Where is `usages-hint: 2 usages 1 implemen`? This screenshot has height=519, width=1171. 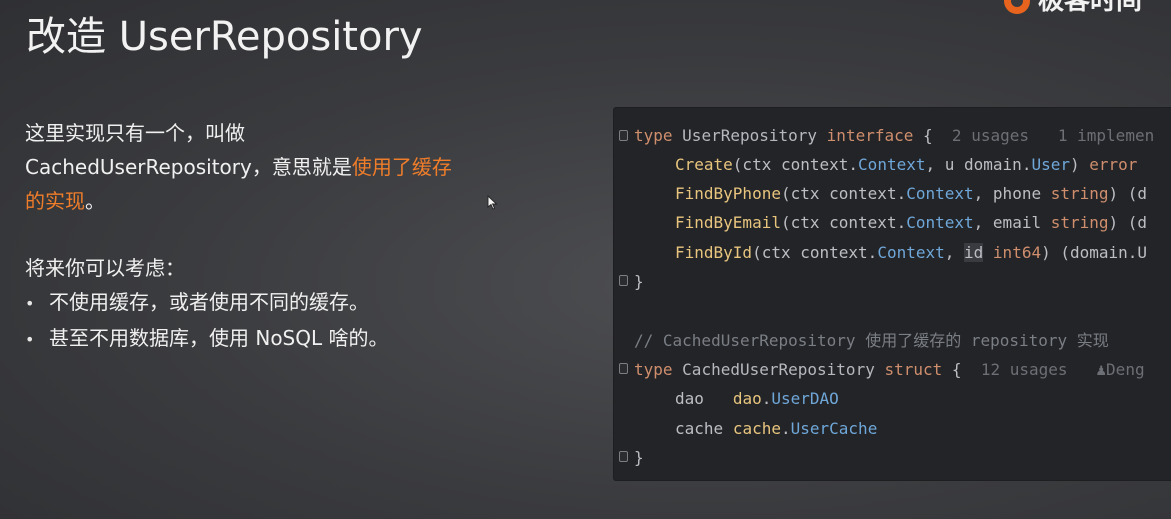 usages-hint: 2 usages 1 implemen is located at coordinates (1053, 135).